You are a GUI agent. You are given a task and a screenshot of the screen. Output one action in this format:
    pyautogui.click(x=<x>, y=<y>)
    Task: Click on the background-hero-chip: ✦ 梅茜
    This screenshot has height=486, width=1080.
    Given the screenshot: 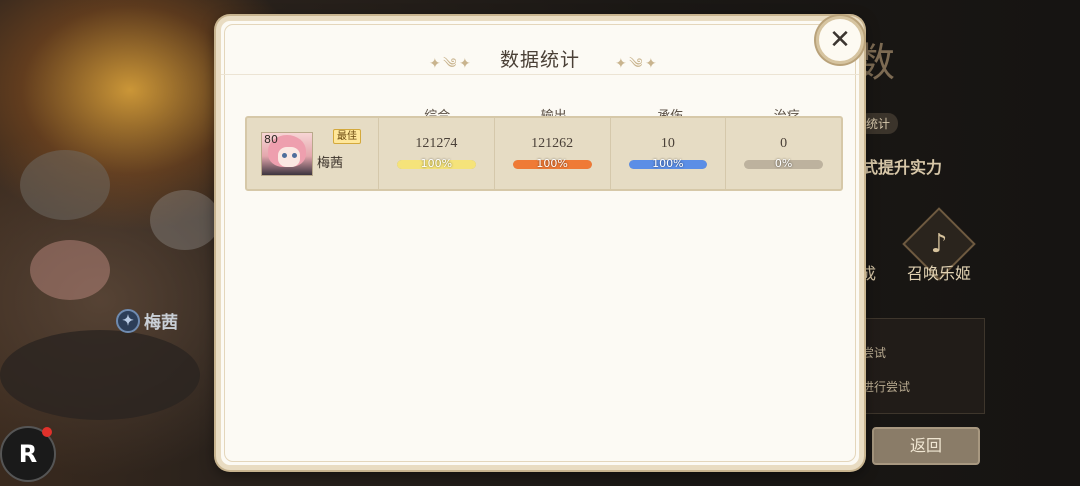 What is the action you would take?
    pyautogui.click(x=147, y=320)
    